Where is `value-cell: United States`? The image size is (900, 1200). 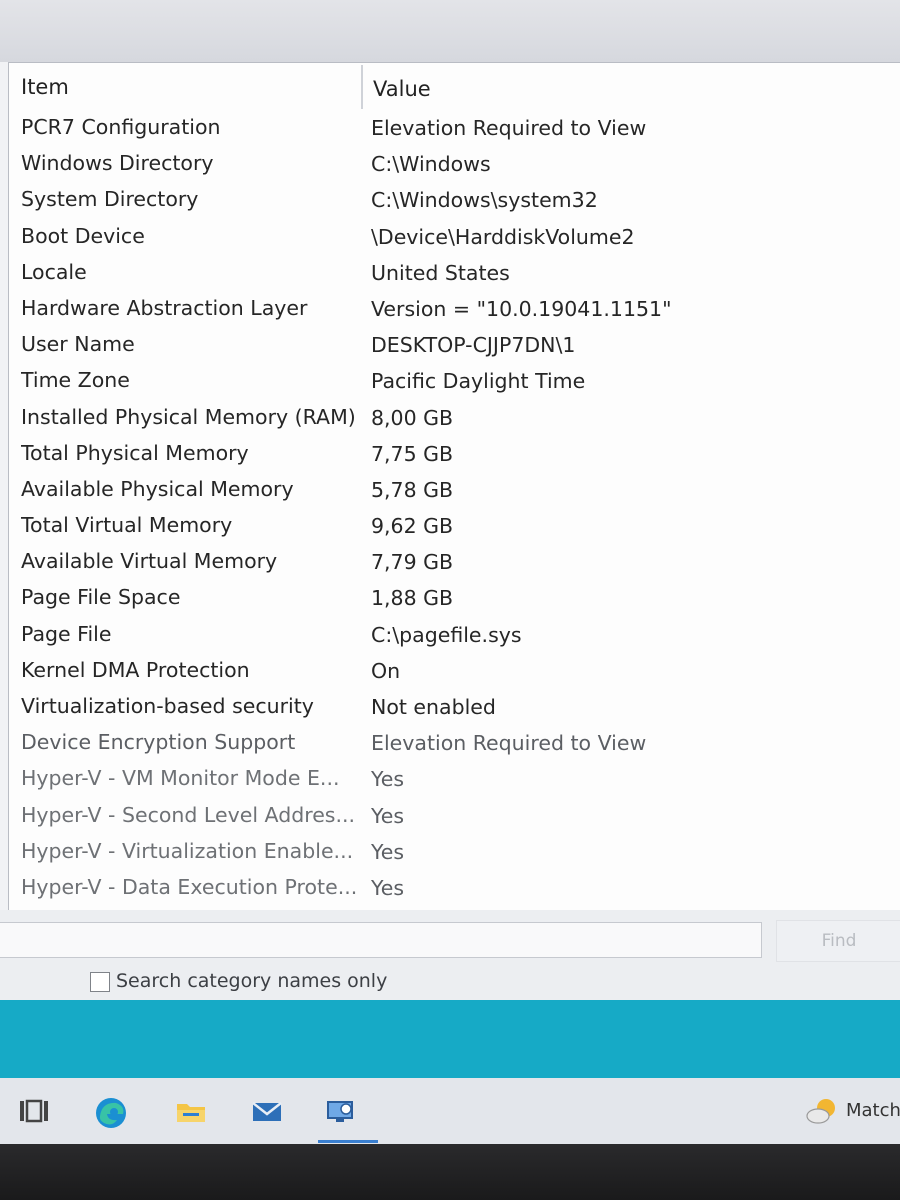 value-cell: United States is located at coordinates (440, 272).